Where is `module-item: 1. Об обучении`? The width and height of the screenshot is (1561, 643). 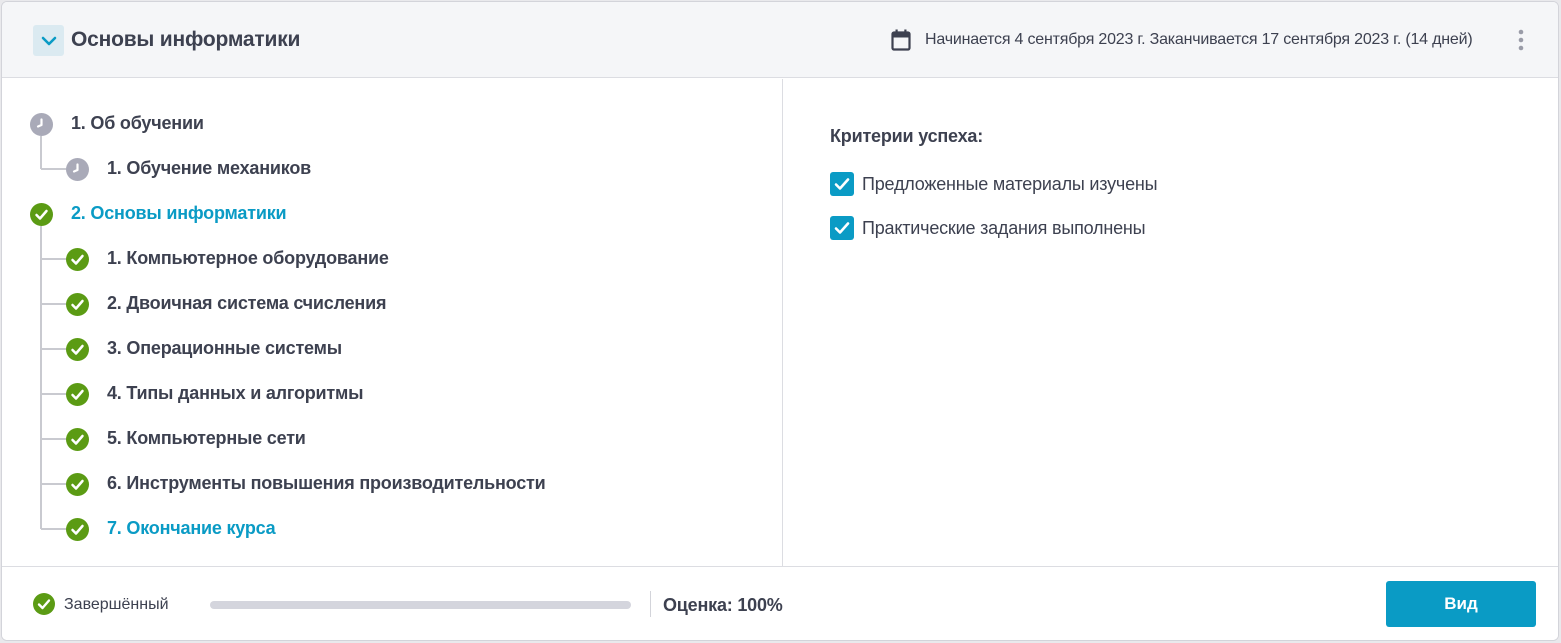 module-item: 1. Об обучении is located at coordinates (137, 123).